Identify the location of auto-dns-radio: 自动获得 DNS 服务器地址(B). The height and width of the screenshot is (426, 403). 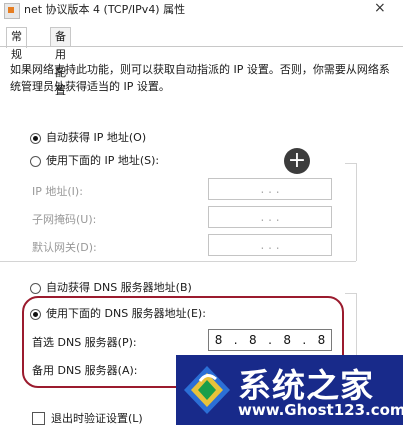
(111, 288).